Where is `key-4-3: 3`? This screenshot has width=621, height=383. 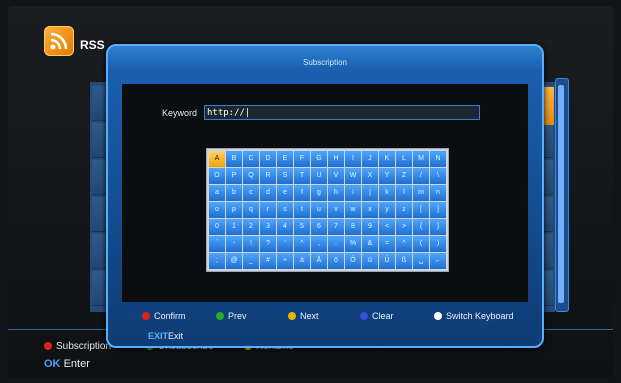
key-4-3: 3 is located at coordinates (268, 227).